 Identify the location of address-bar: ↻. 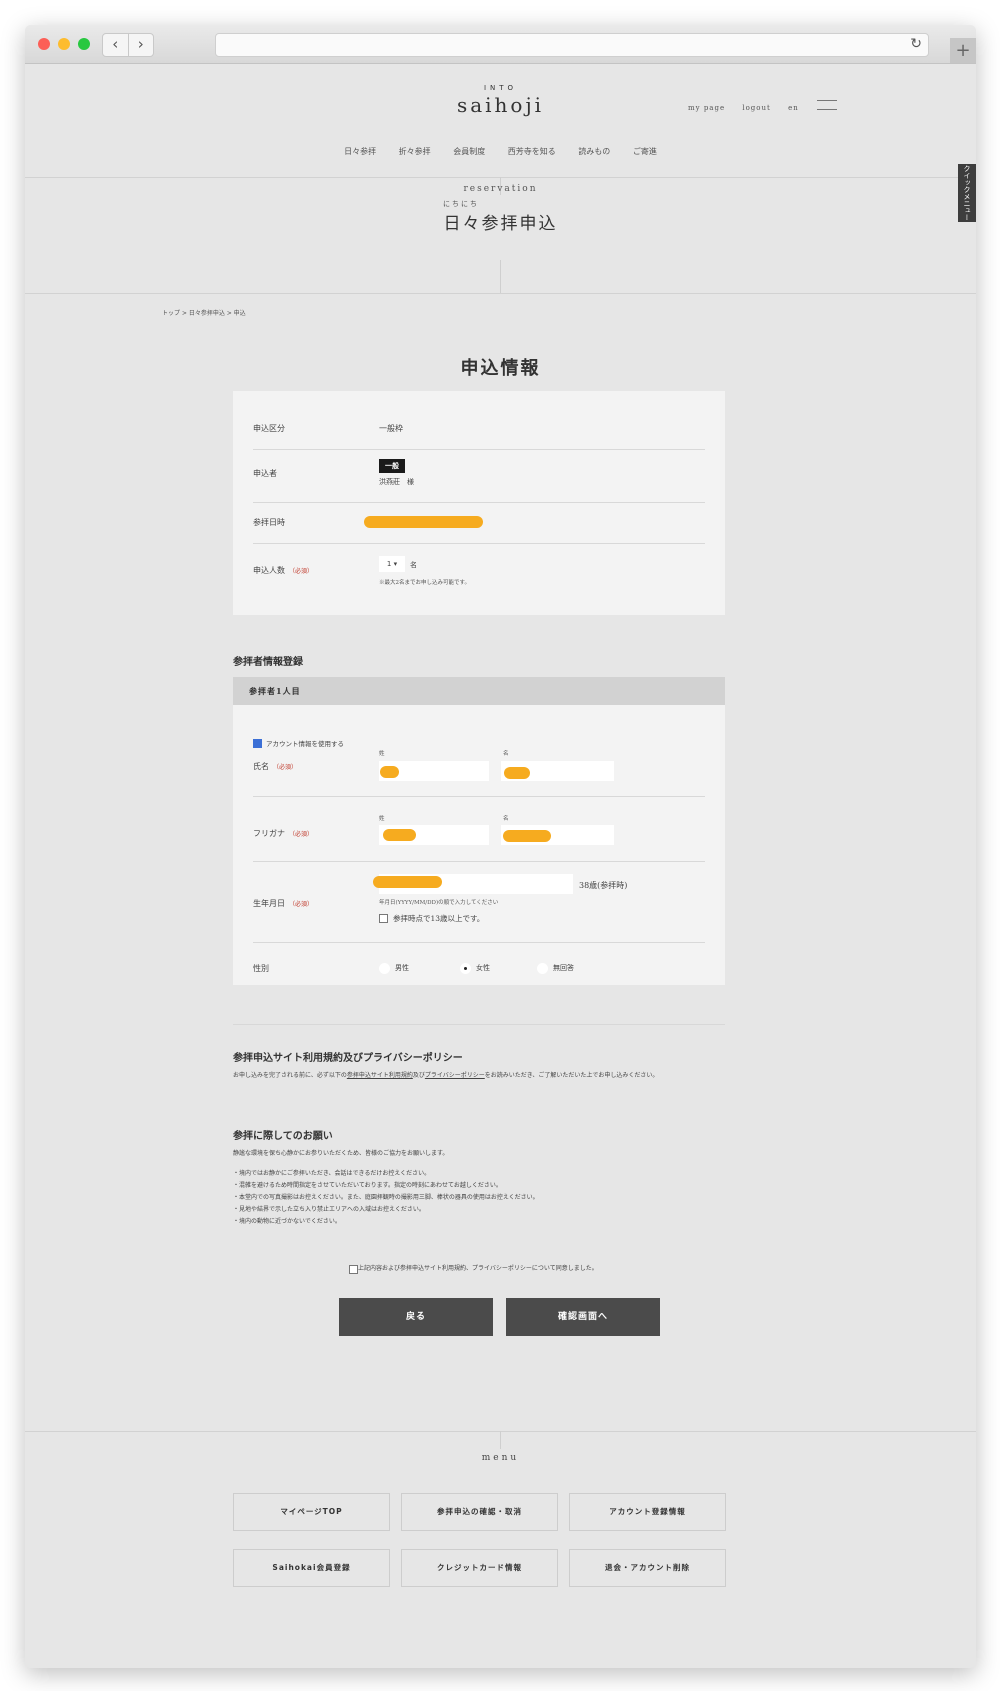
(572, 45).